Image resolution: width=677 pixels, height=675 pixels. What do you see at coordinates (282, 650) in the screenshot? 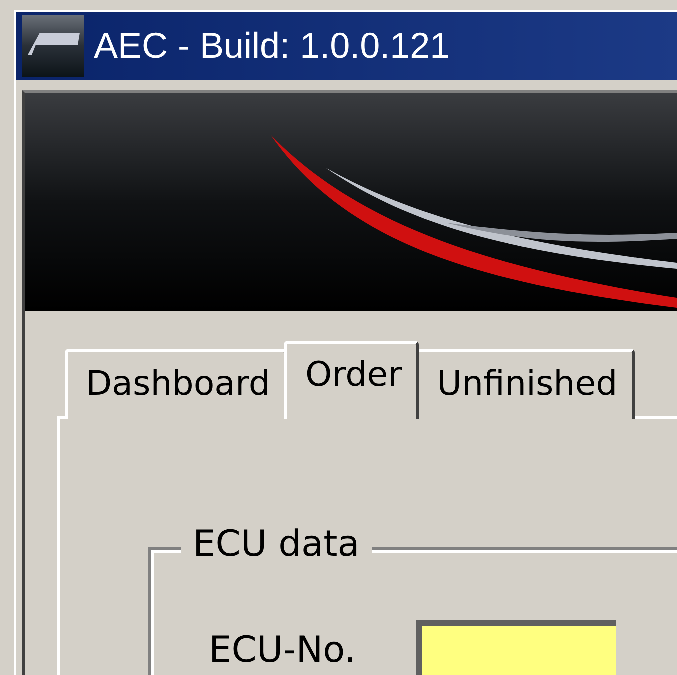
I see `field-label: ECU-No.` at bounding box center [282, 650].